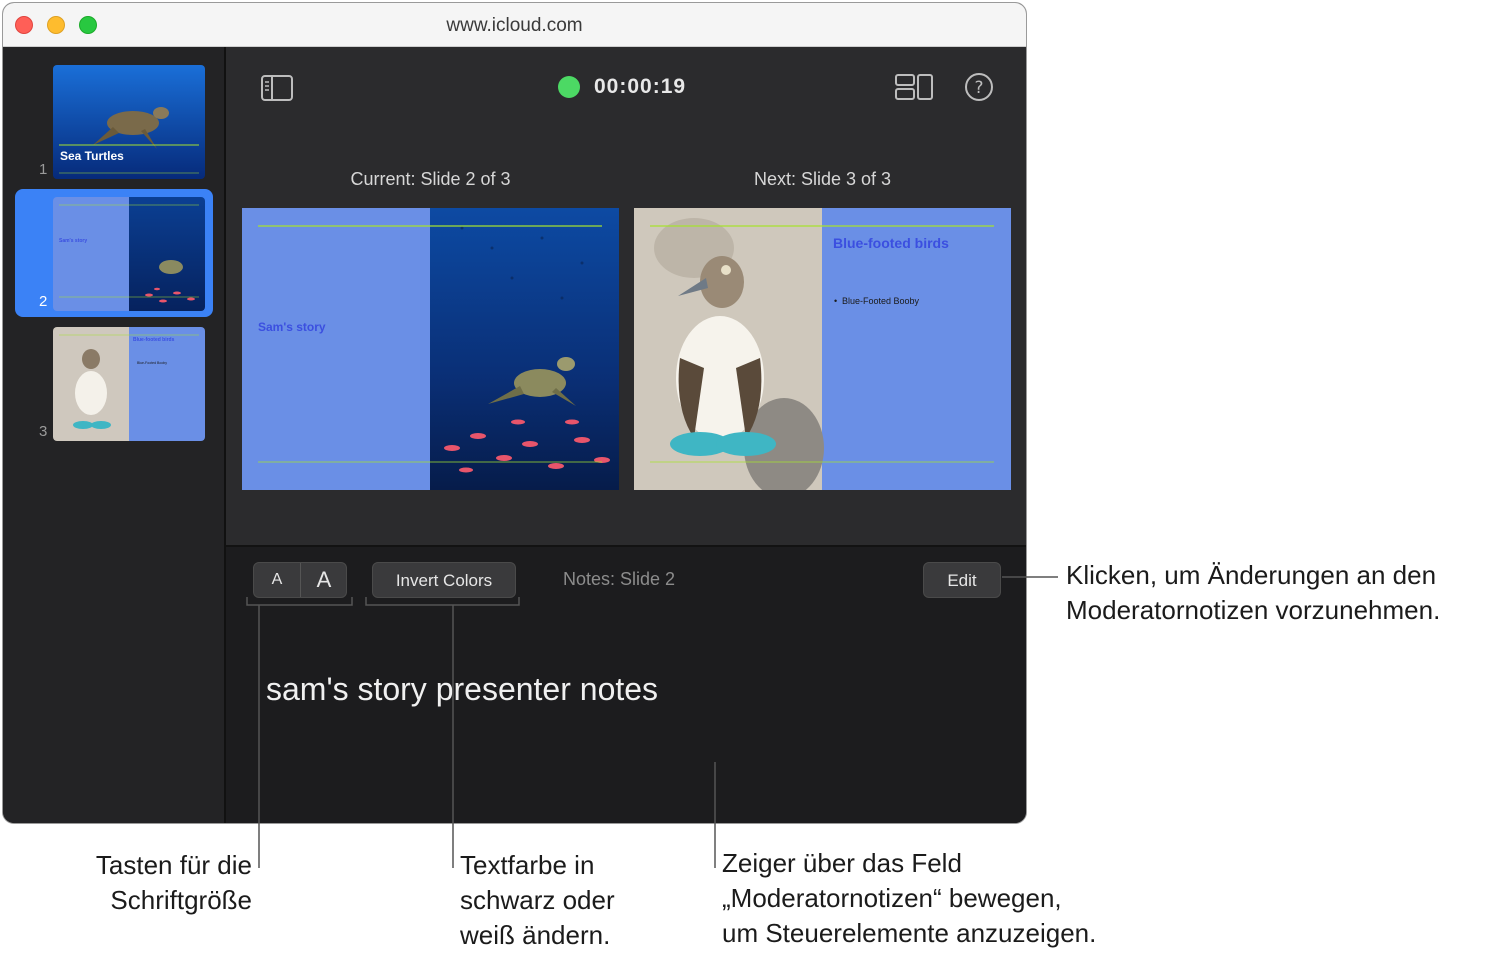 This screenshot has width=1495, height=956. I want to click on hover-callout-line-2: „Moderatornotizen“ bewegen,, so click(892, 898).